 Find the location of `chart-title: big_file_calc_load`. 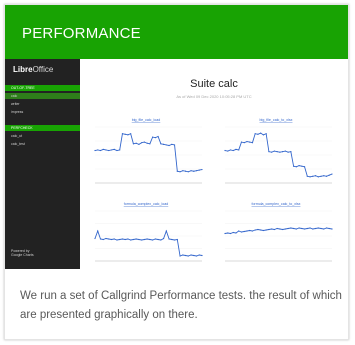

chart-title: big_file_calc_load is located at coordinates (146, 120).